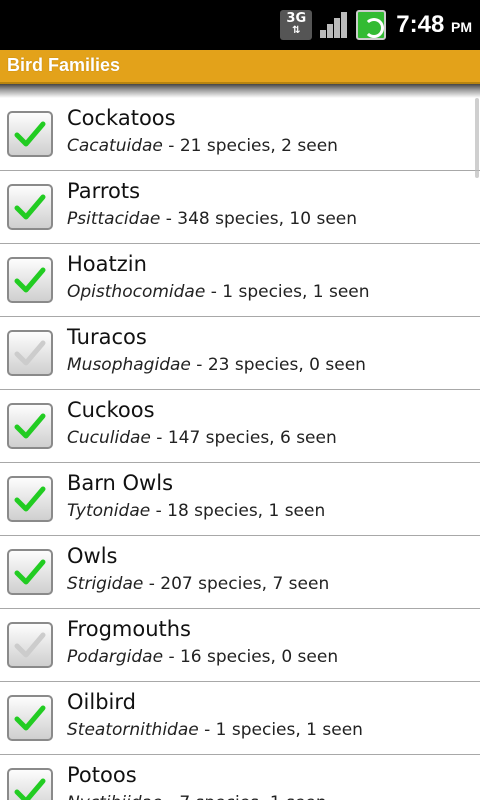 This screenshot has height=800, width=480. Describe the element at coordinates (64, 65) in the screenshot. I see `app-title: Bird Families` at that location.